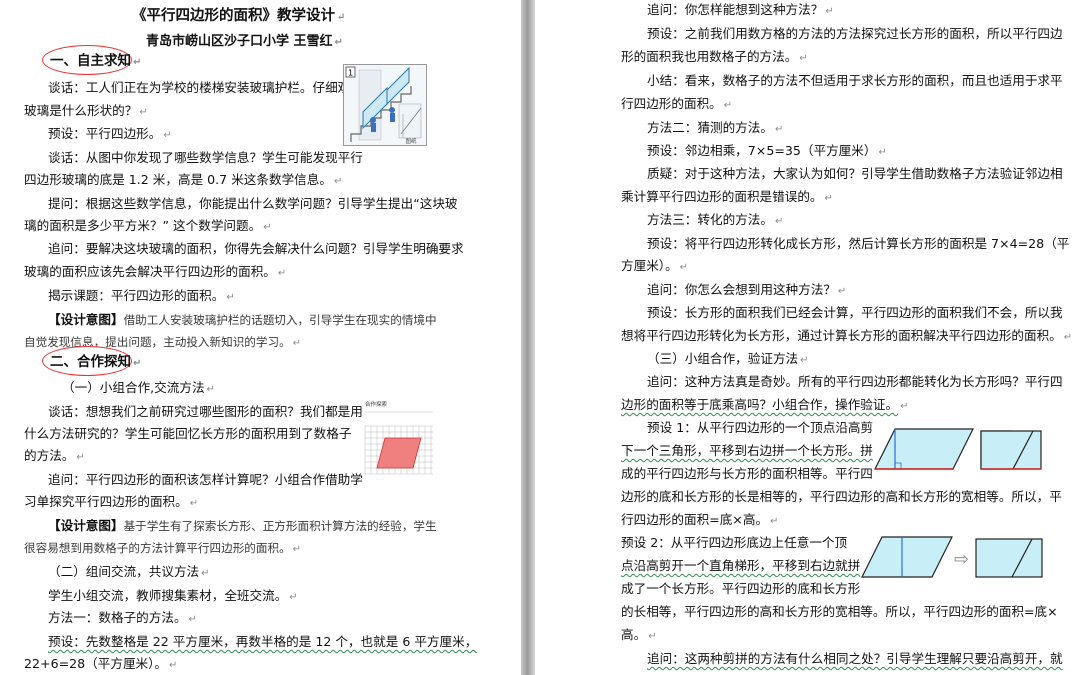 This screenshot has height=675, width=1080. What do you see at coordinates (528, 337) in the screenshot?
I see `page-gutter` at bounding box center [528, 337].